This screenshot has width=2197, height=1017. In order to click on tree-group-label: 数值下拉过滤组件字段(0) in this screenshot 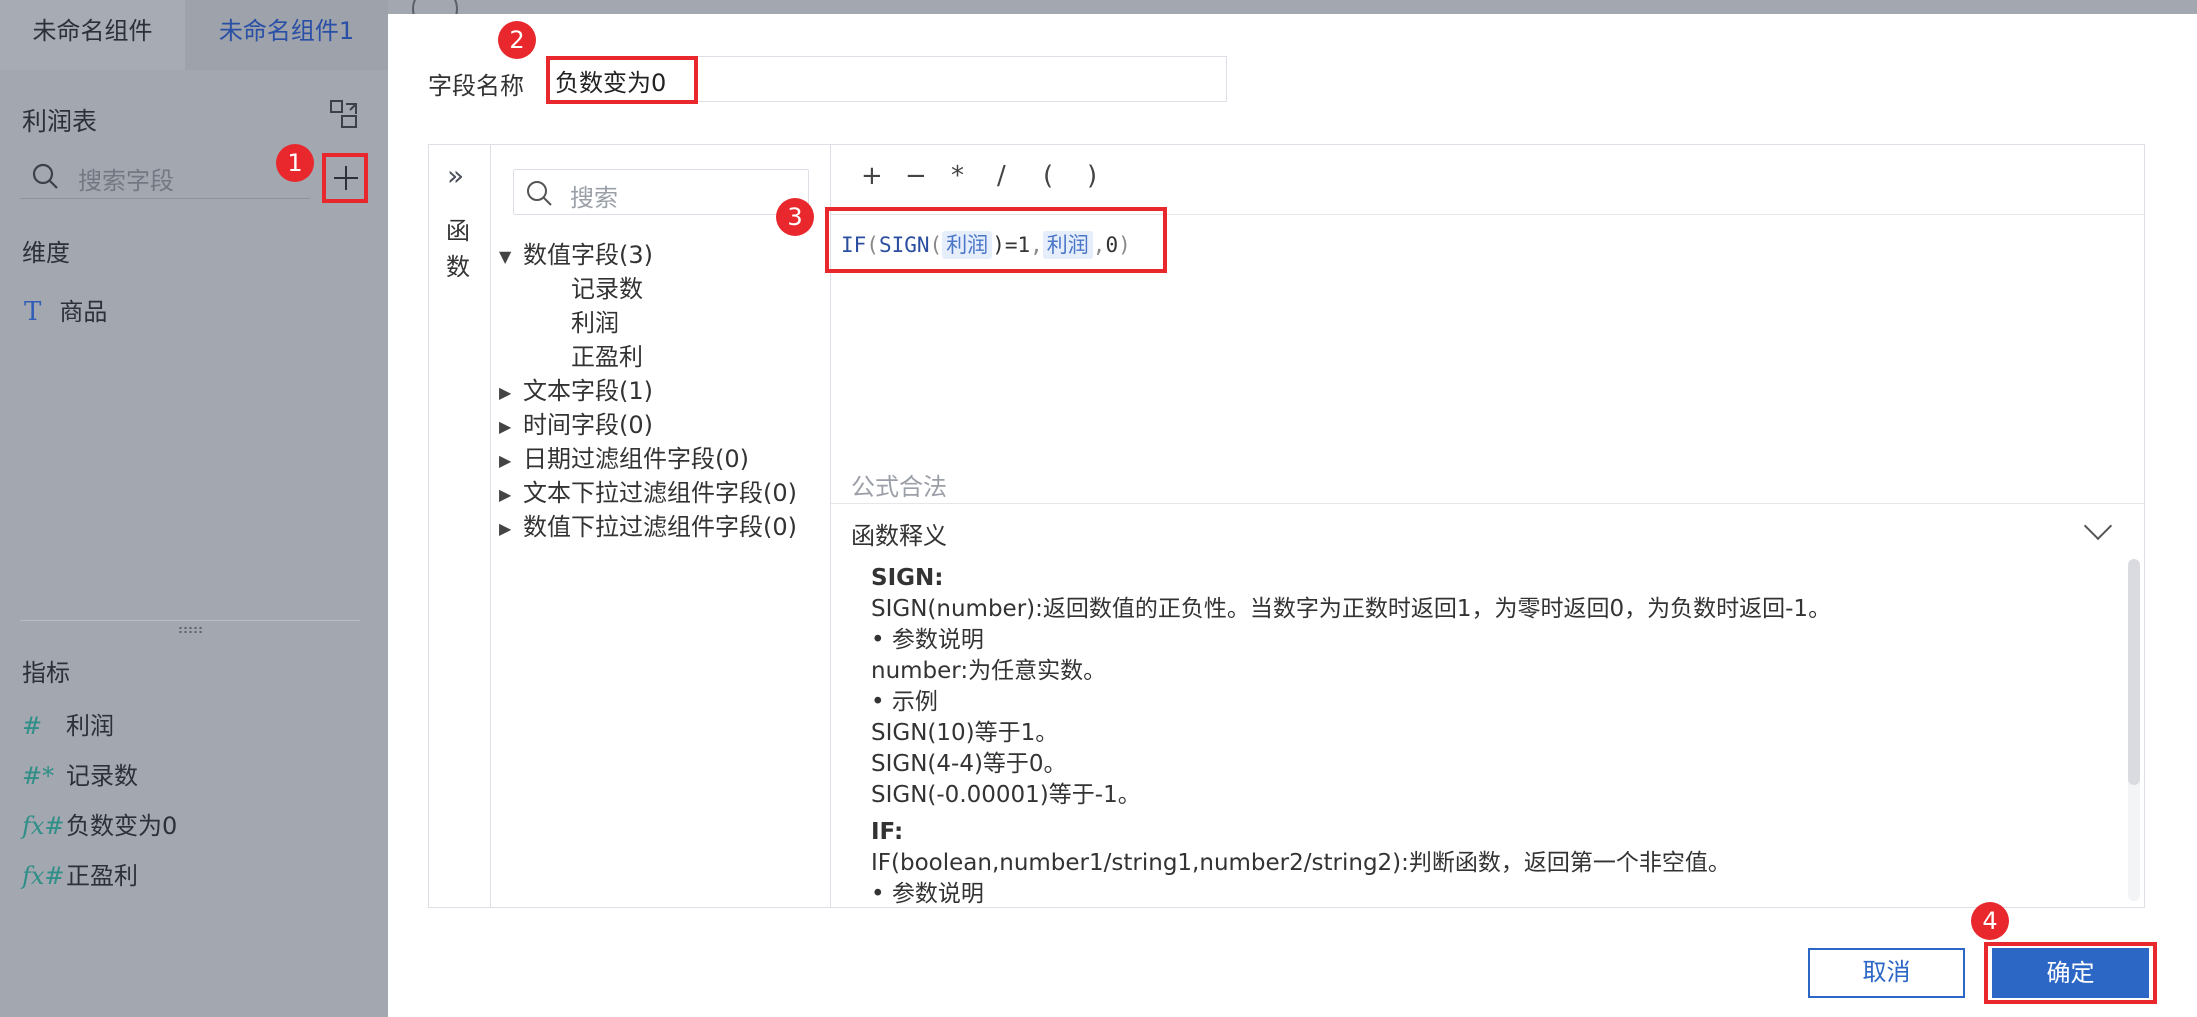, I will do `click(660, 527)`.